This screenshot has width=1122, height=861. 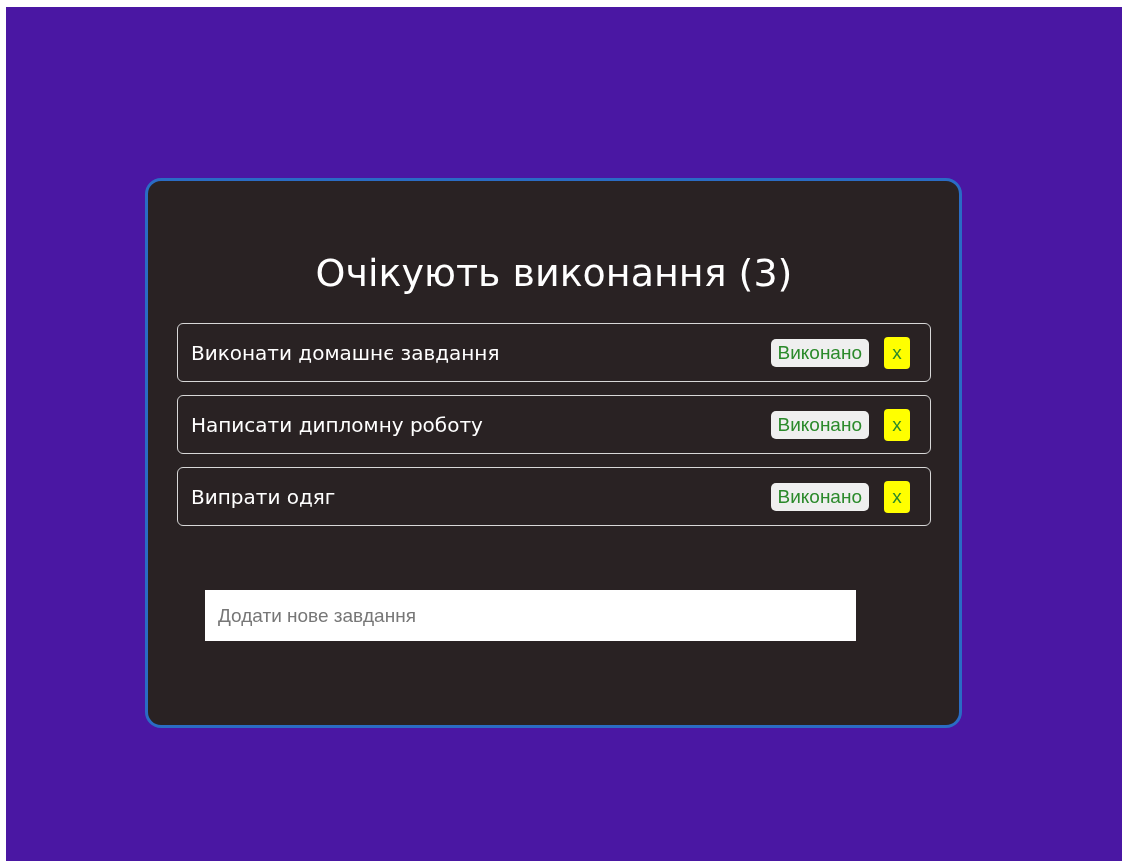 I want to click on task-text: Виконати домашнє завдання, so click(x=346, y=352).